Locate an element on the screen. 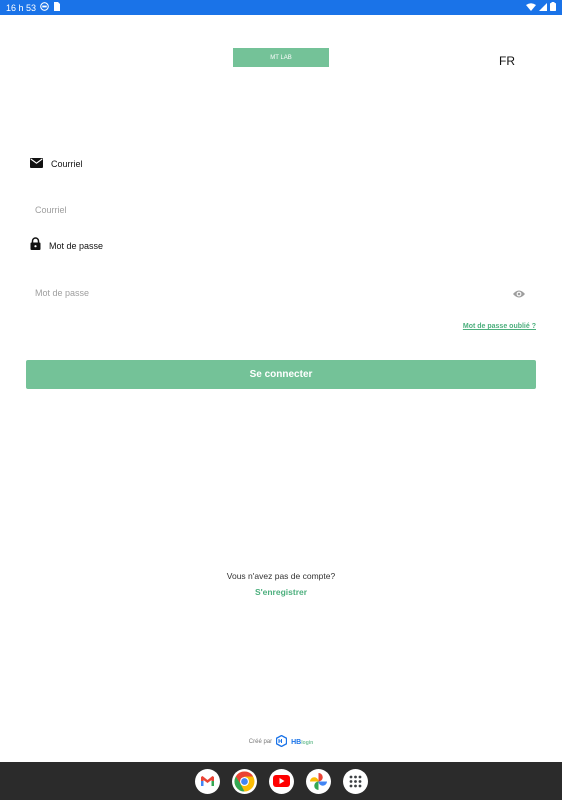  app-dock is located at coordinates (281, 781).